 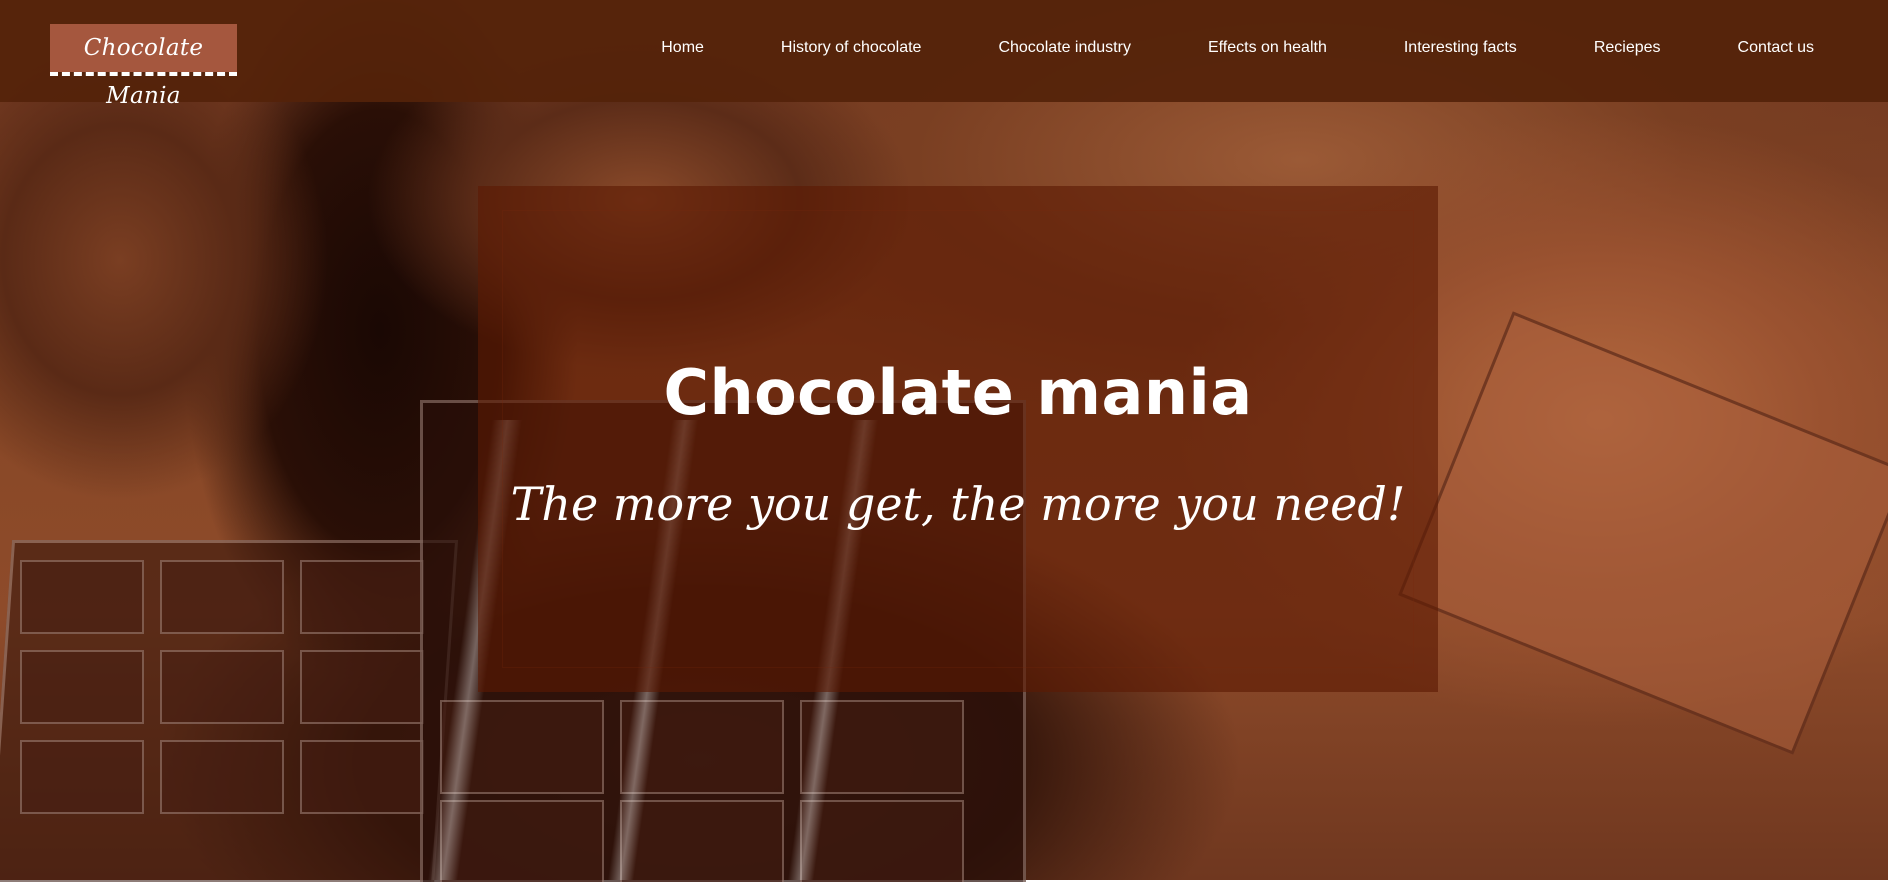 What do you see at coordinates (958, 392) in the screenshot?
I see `hero-title: Chocolate mania` at bounding box center [958, 392].